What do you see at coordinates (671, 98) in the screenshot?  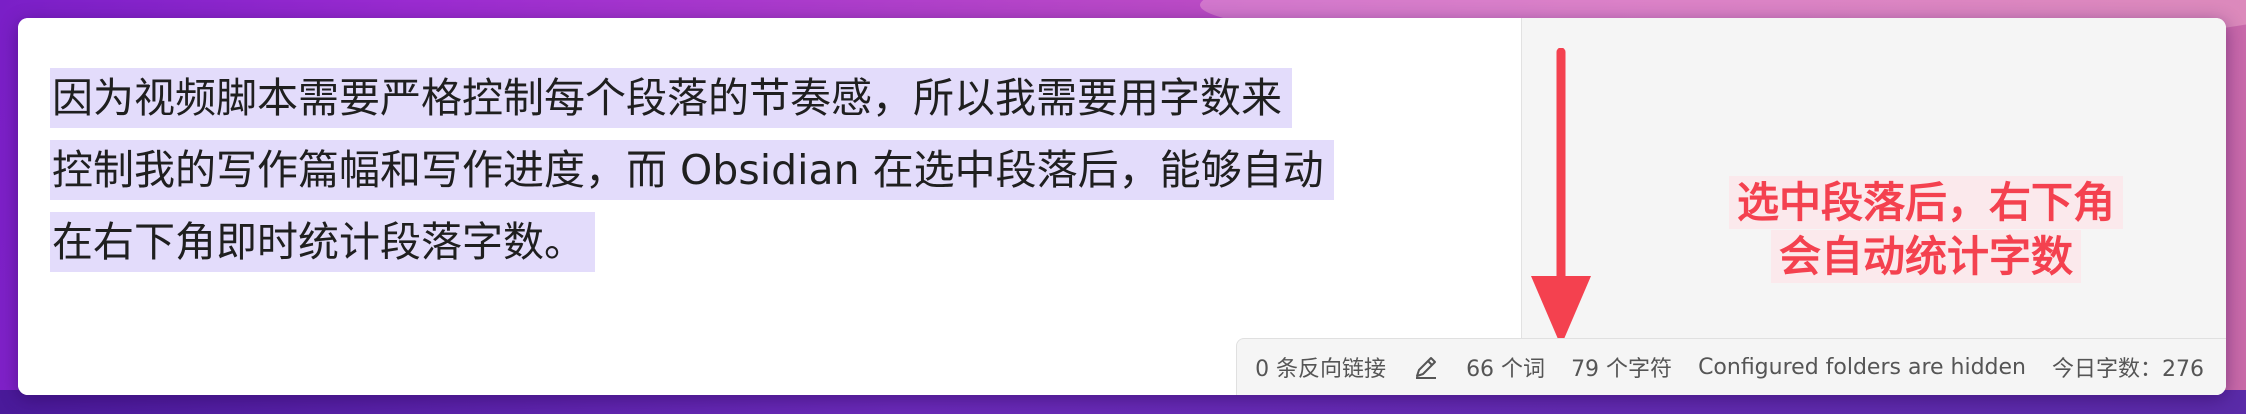 I see `paragraph-line-1: 因为视频脚本需要严格控制每个段落的节奏感，所以我需要用字数来` at bounding box center [671, 98].